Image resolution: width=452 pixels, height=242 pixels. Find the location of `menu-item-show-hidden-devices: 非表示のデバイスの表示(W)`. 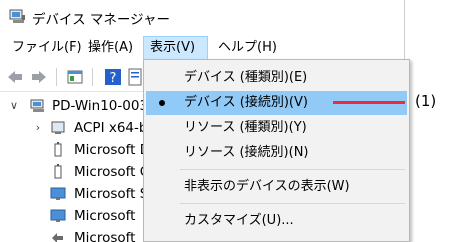

menu-item-show-hidden-devices: 非表示のデバイスの表示(W) is located at coordinates (276, 187).